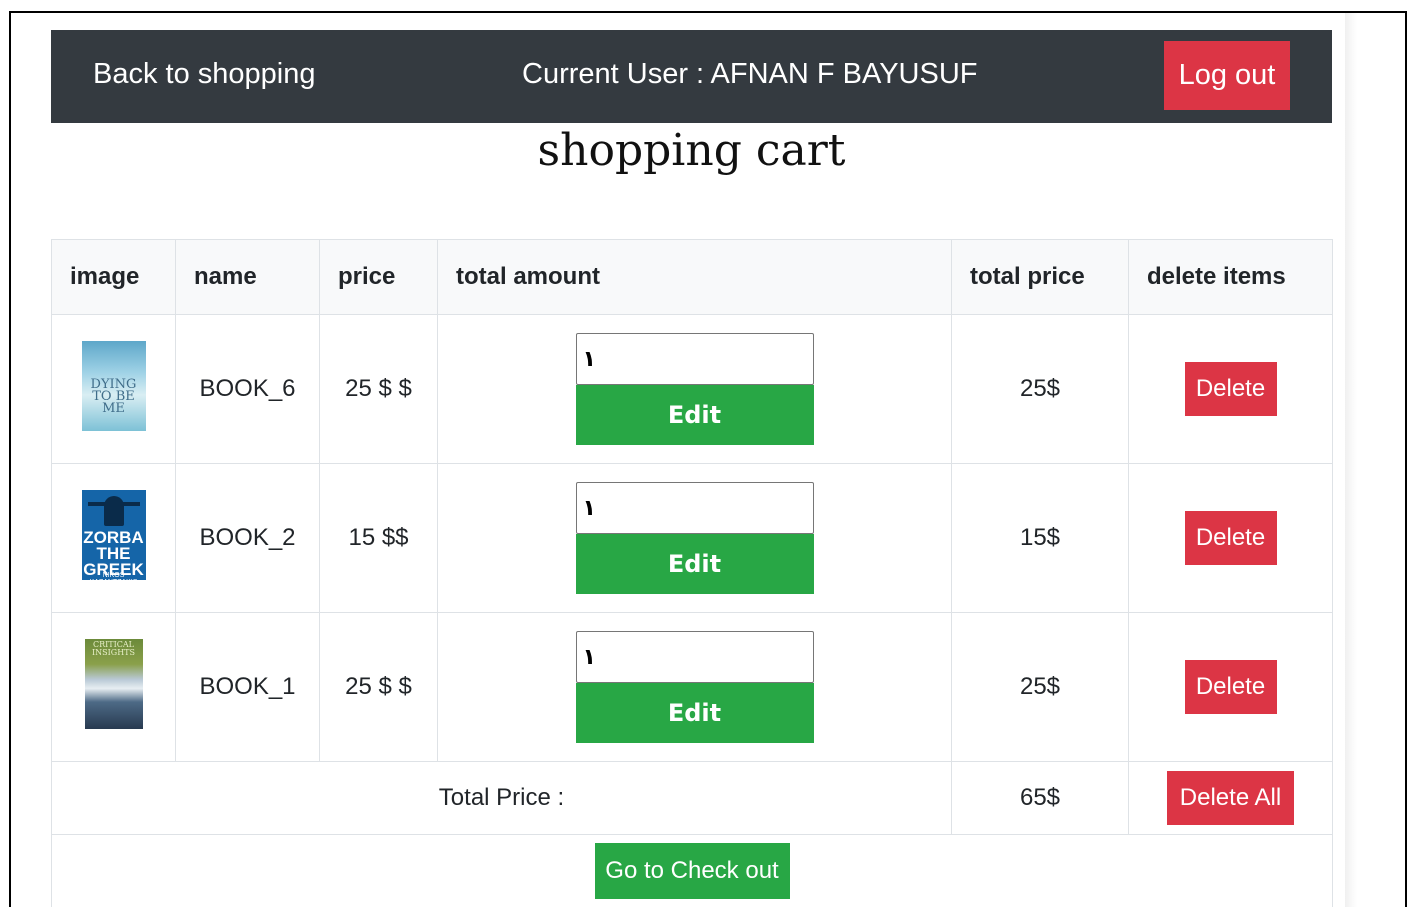  I want to click on page-shadow, so click(1351, 460).